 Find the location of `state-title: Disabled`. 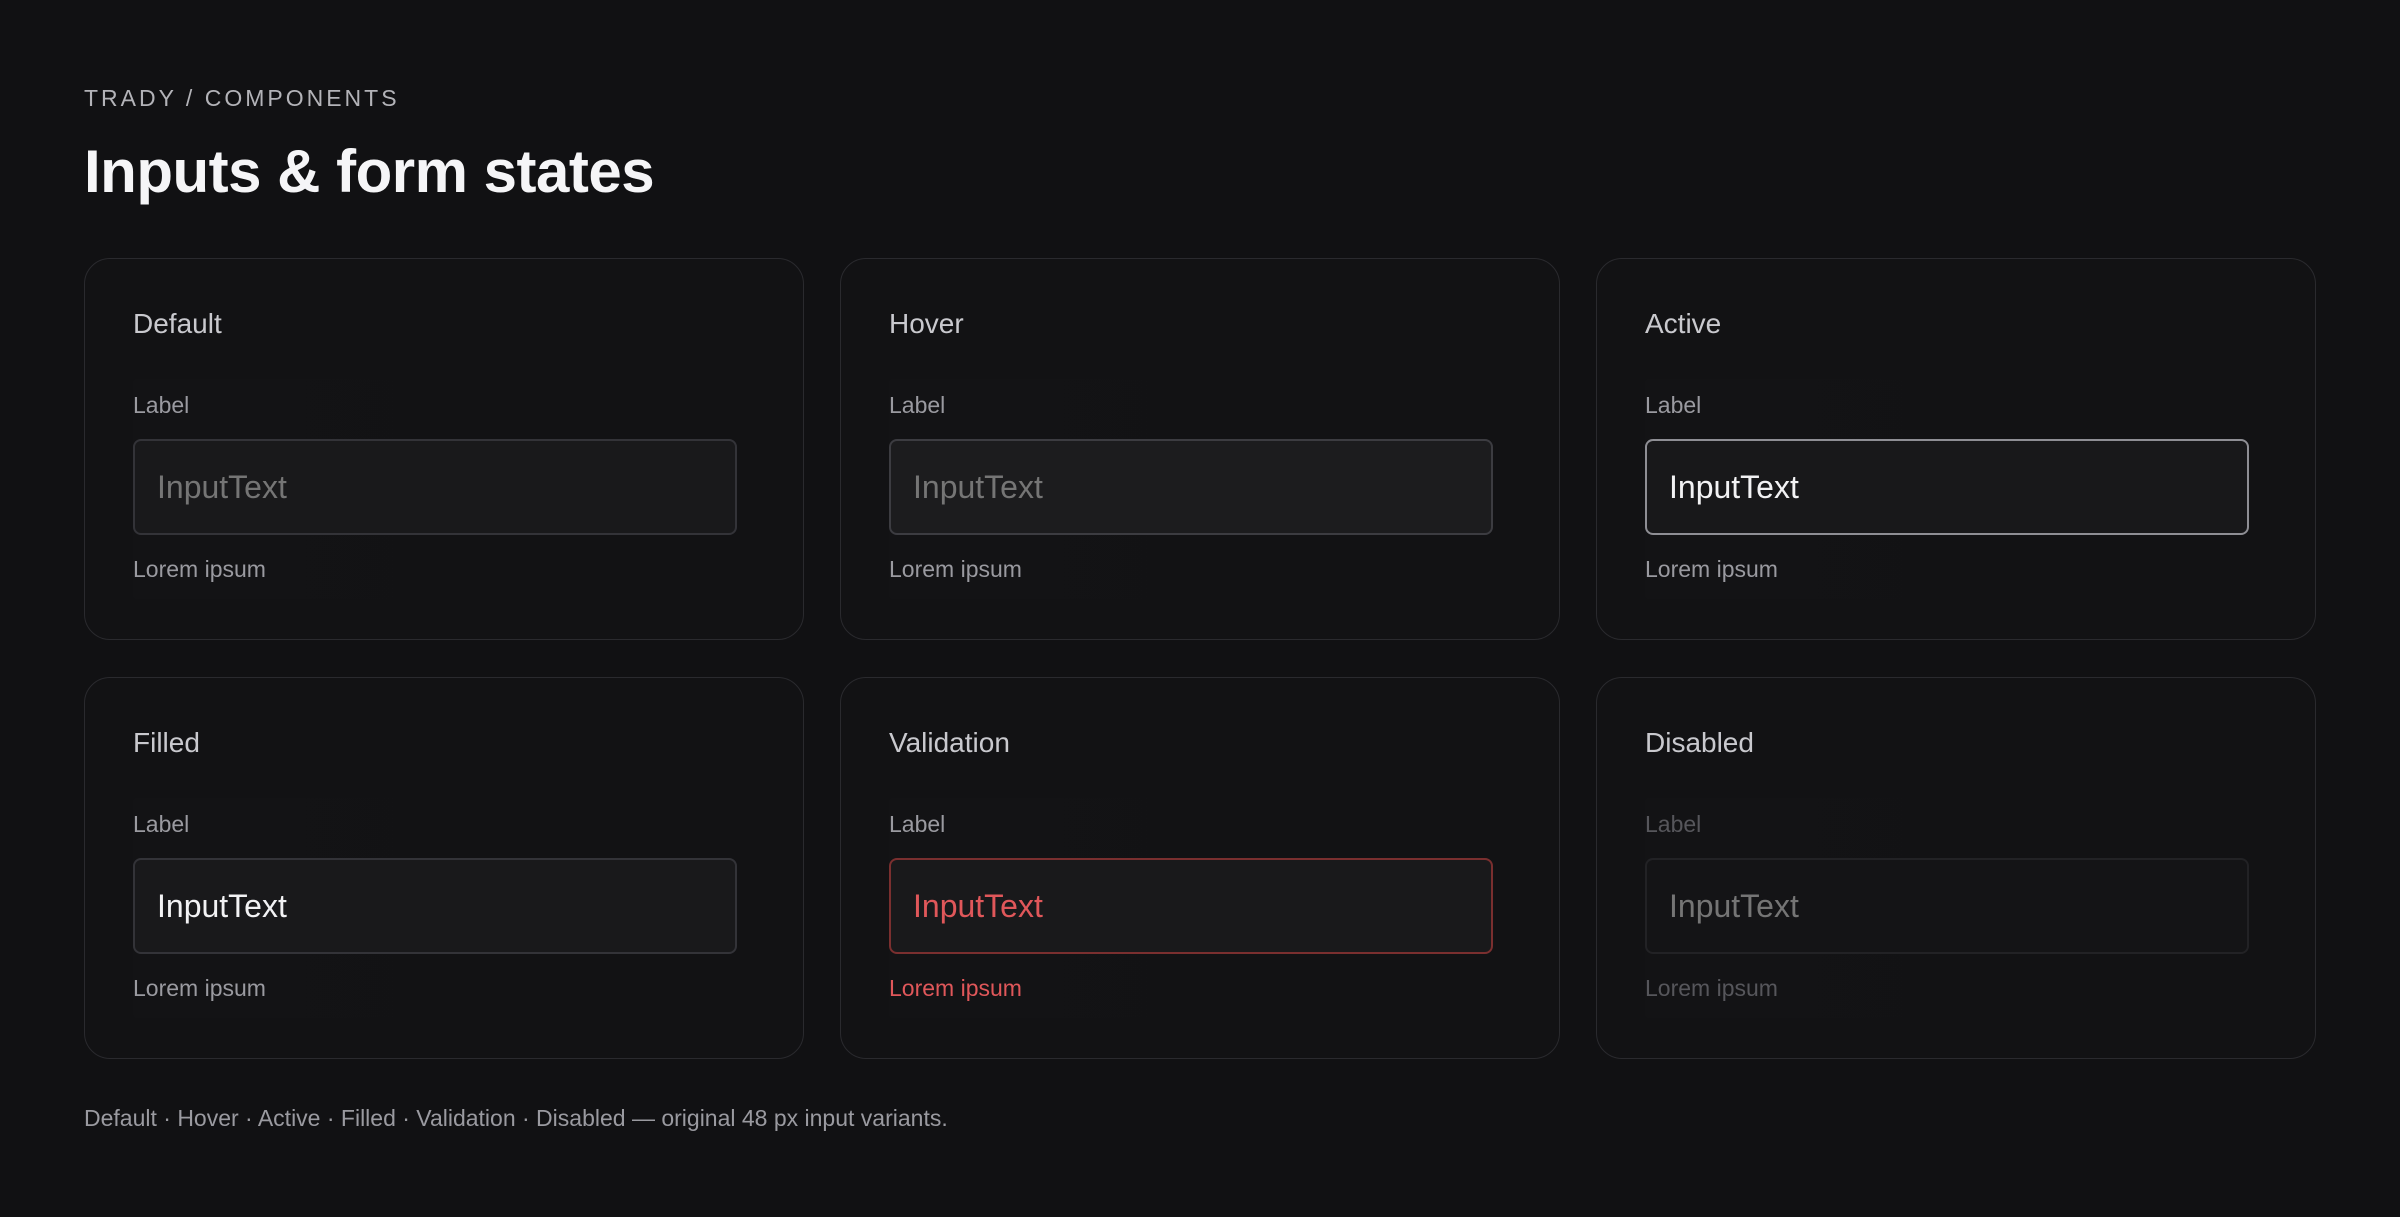

state-title: Disabled is located at coordinates (1699, 742).